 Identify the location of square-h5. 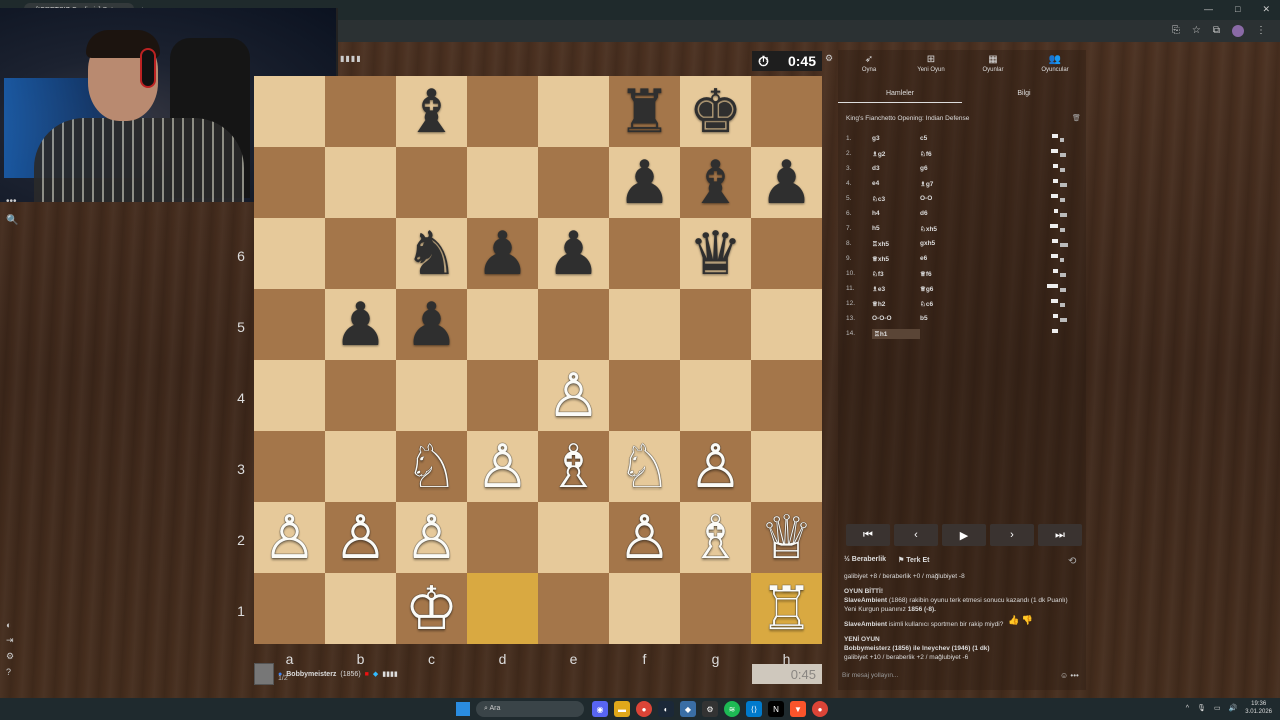
(786, 324).